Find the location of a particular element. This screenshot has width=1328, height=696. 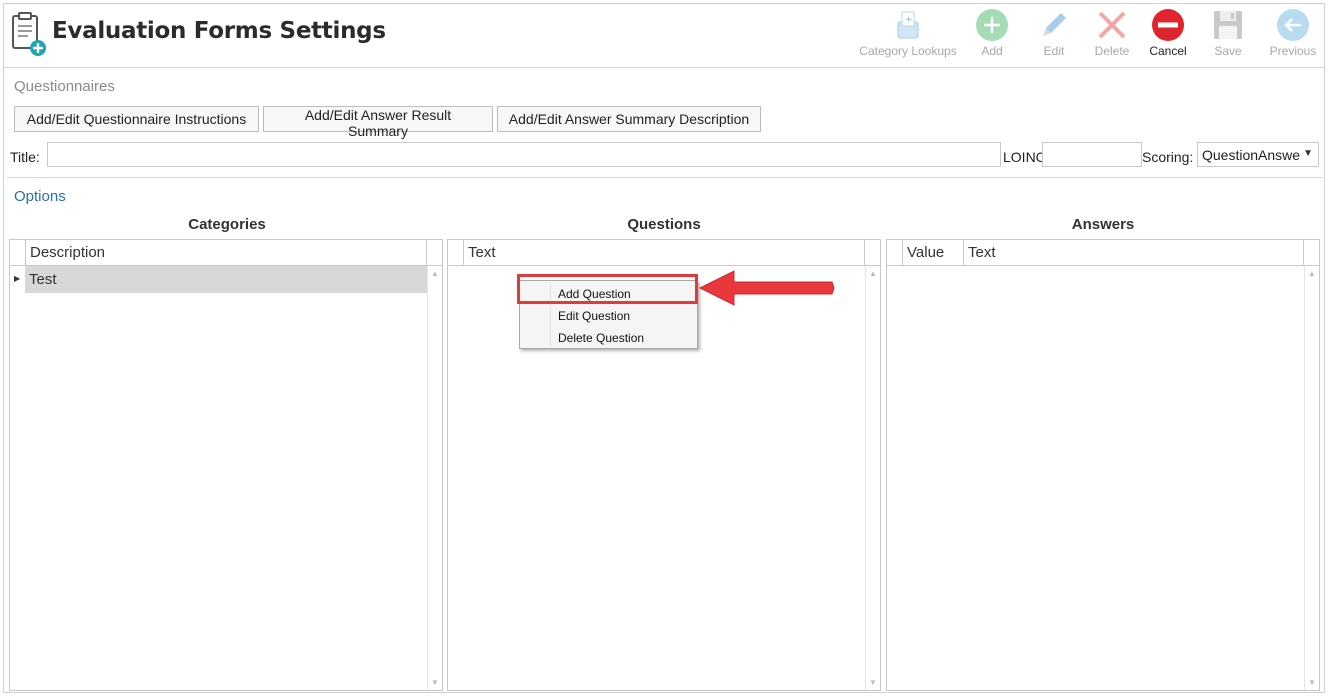

column-header-value: Value is located at coordinates (932, 253).